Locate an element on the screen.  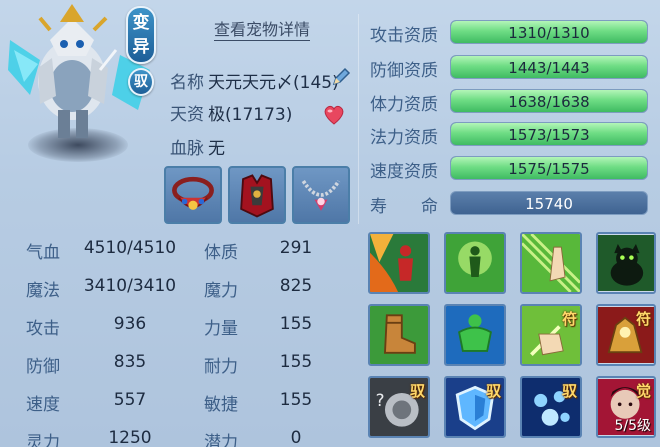
stat-label: 魔法 is located at coordinates (43, 291).